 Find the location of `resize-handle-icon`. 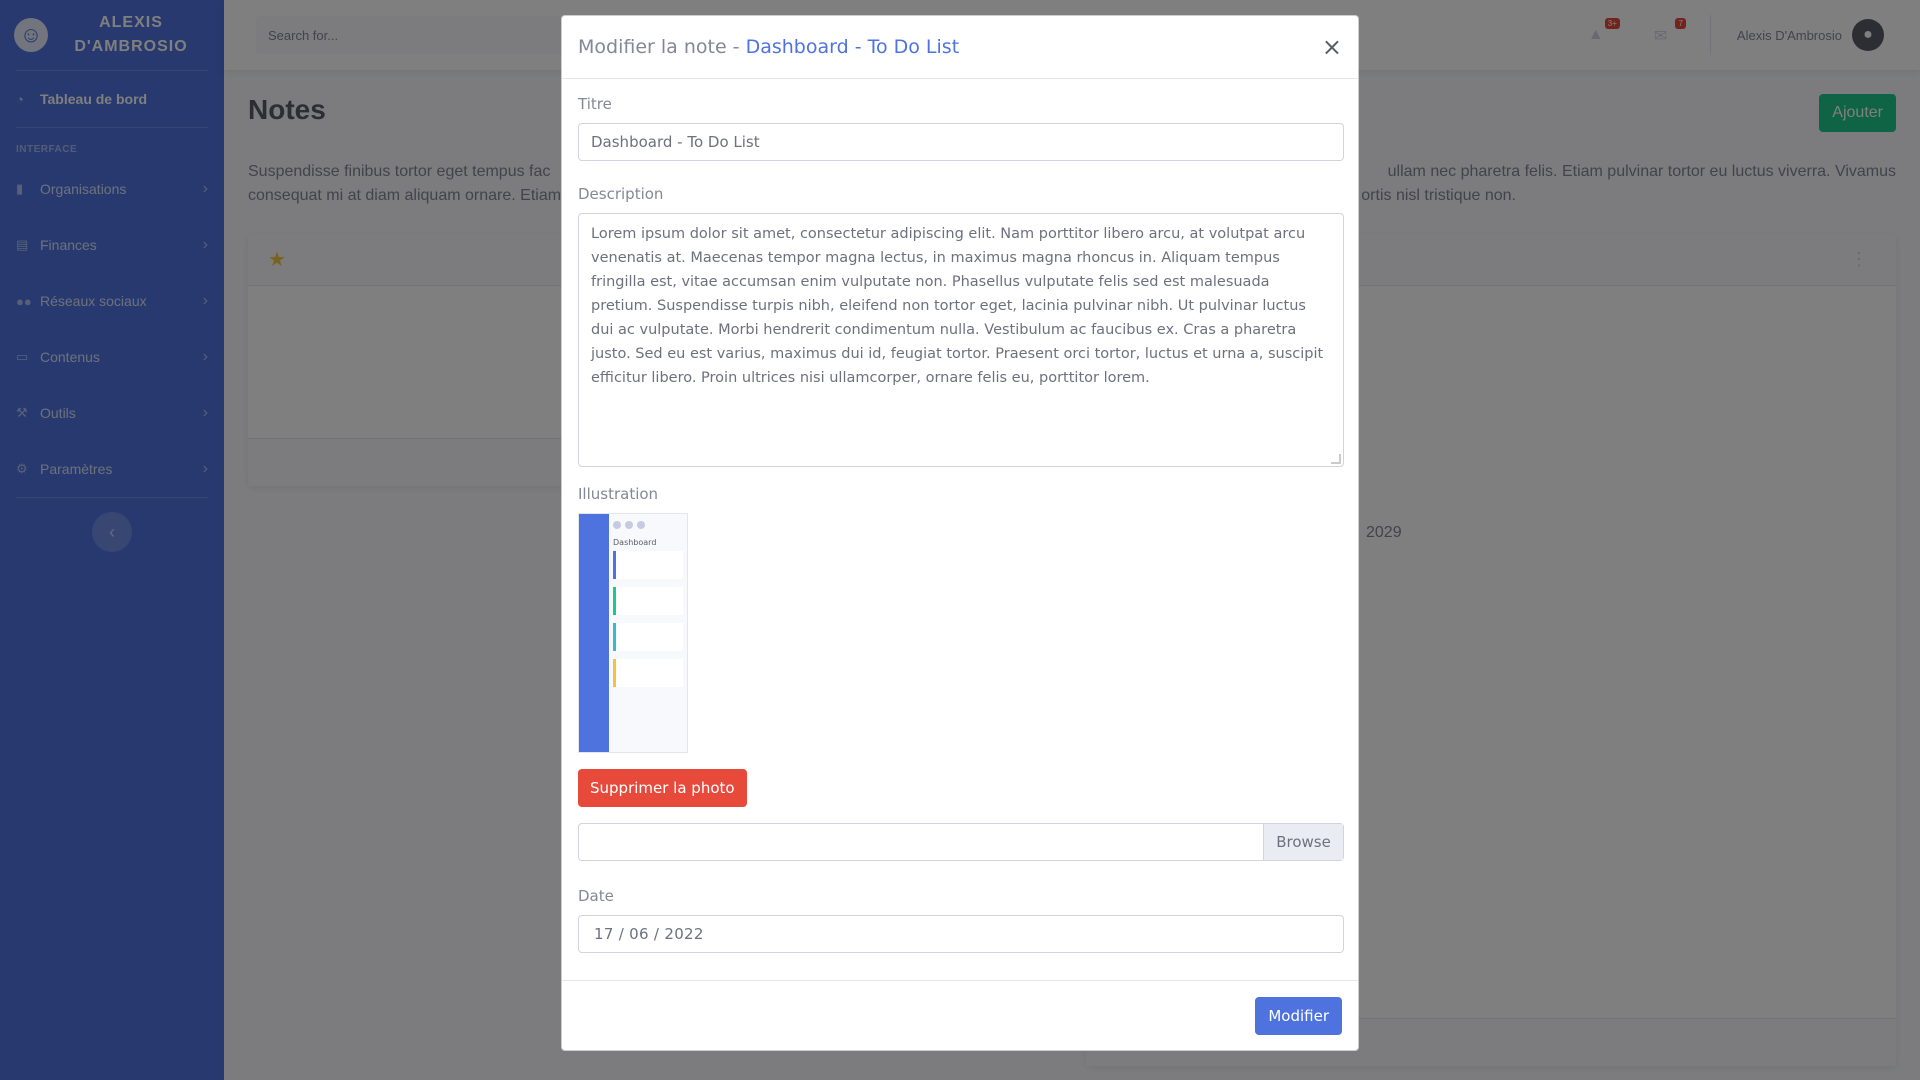

resize-handle-icon is located at coordinates (1336, 459).